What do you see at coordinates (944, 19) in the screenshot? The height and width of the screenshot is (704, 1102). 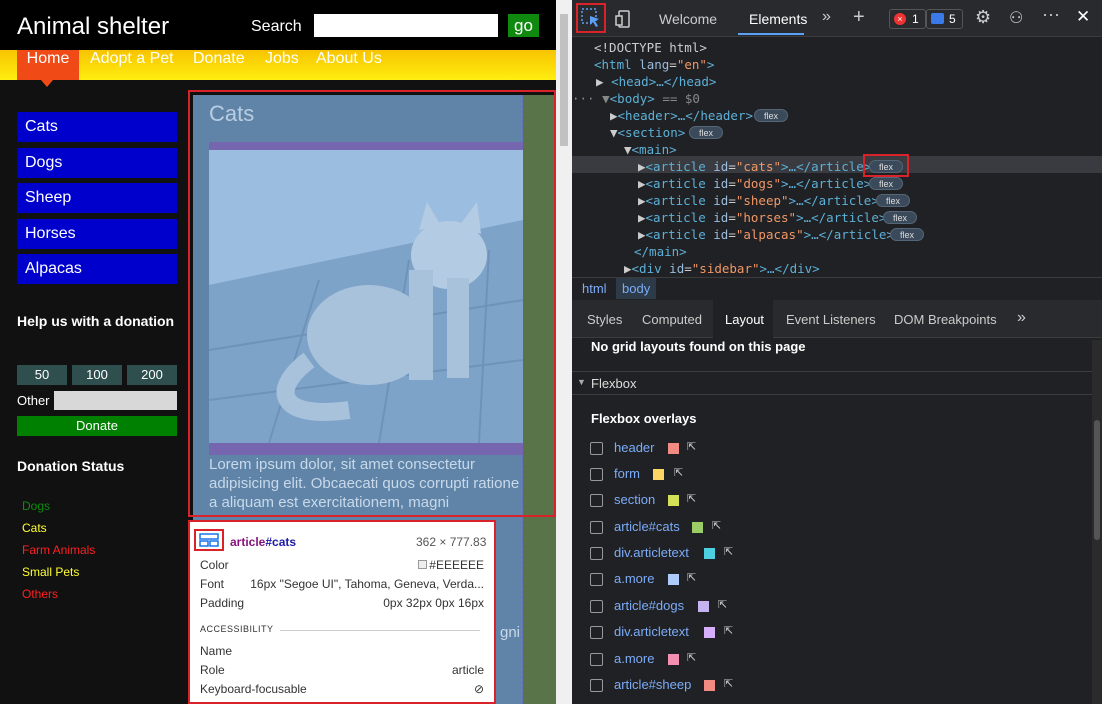 I see `messages-badge: 5` at bounding box center [944, 19].